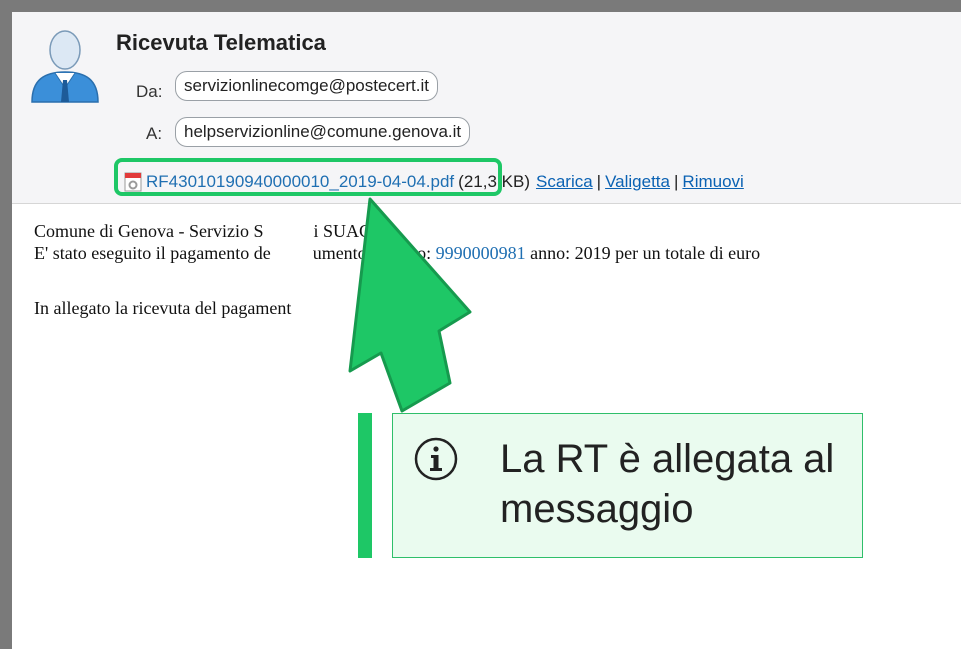 Image resolution: width=961 pixels, height=649 pixels. I want to click on info-icon, so click(436, 459).